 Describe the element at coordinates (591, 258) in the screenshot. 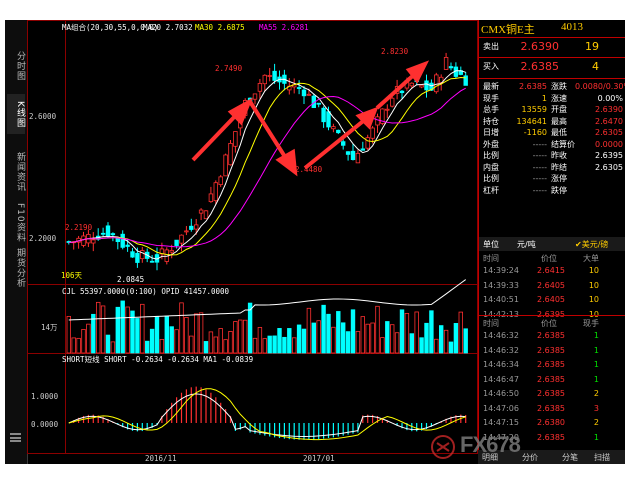

I see `column-header: 大单` at that location.